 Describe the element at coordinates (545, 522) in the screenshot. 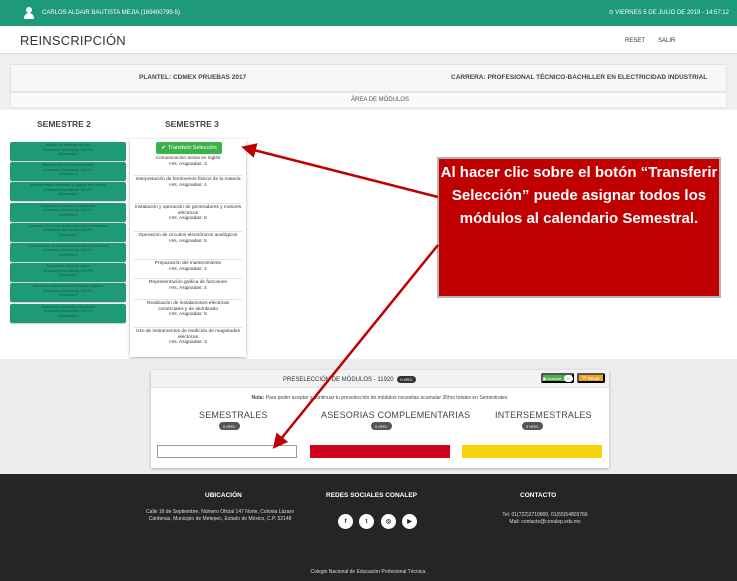

I see `contacto-mail: Mail: contacto@conalep.edu.mx` at that location.